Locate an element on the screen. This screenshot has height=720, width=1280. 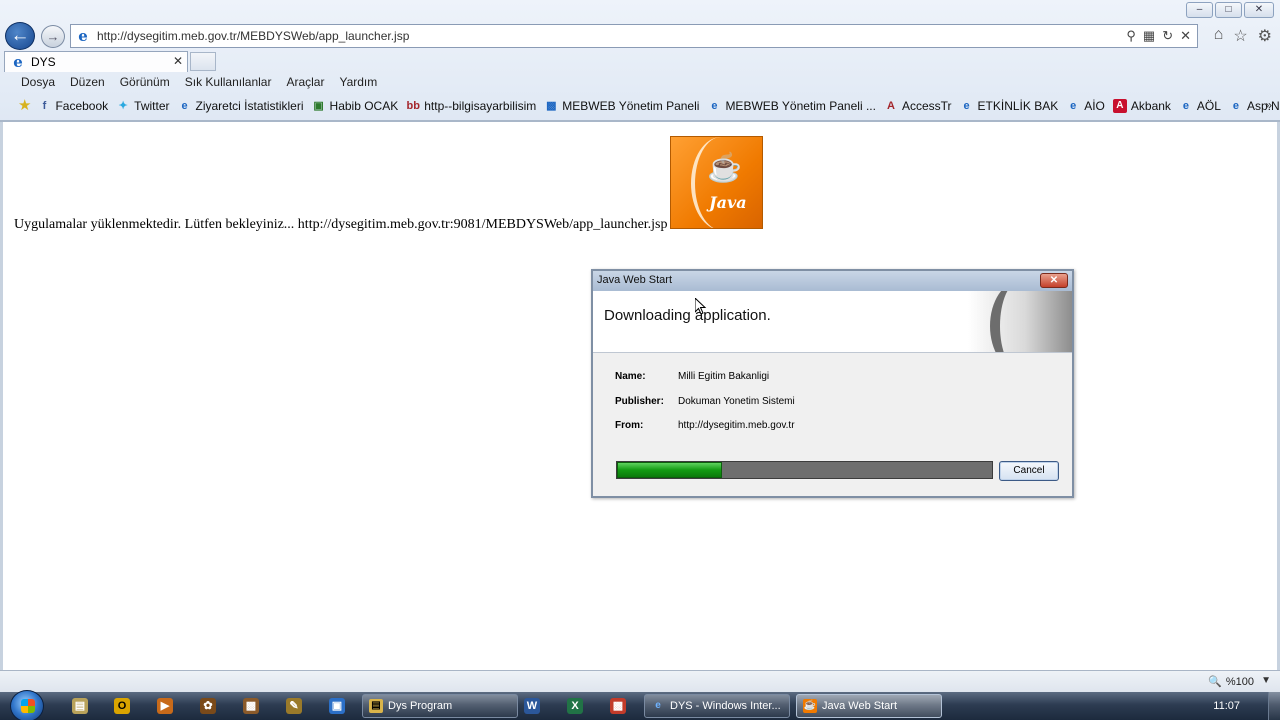
outlook-icon: O is located at coordinates (122, 706).